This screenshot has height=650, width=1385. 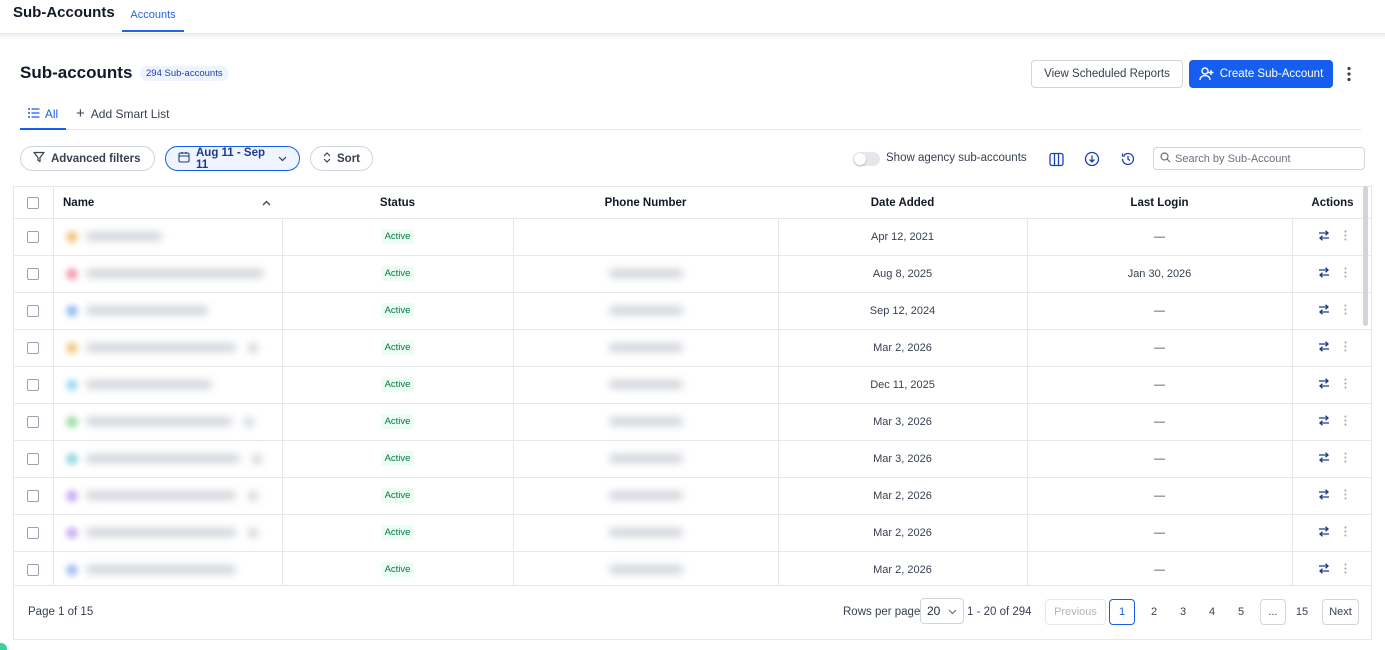 I want to click on column-header-name: Name, so click(x=153, y=202).